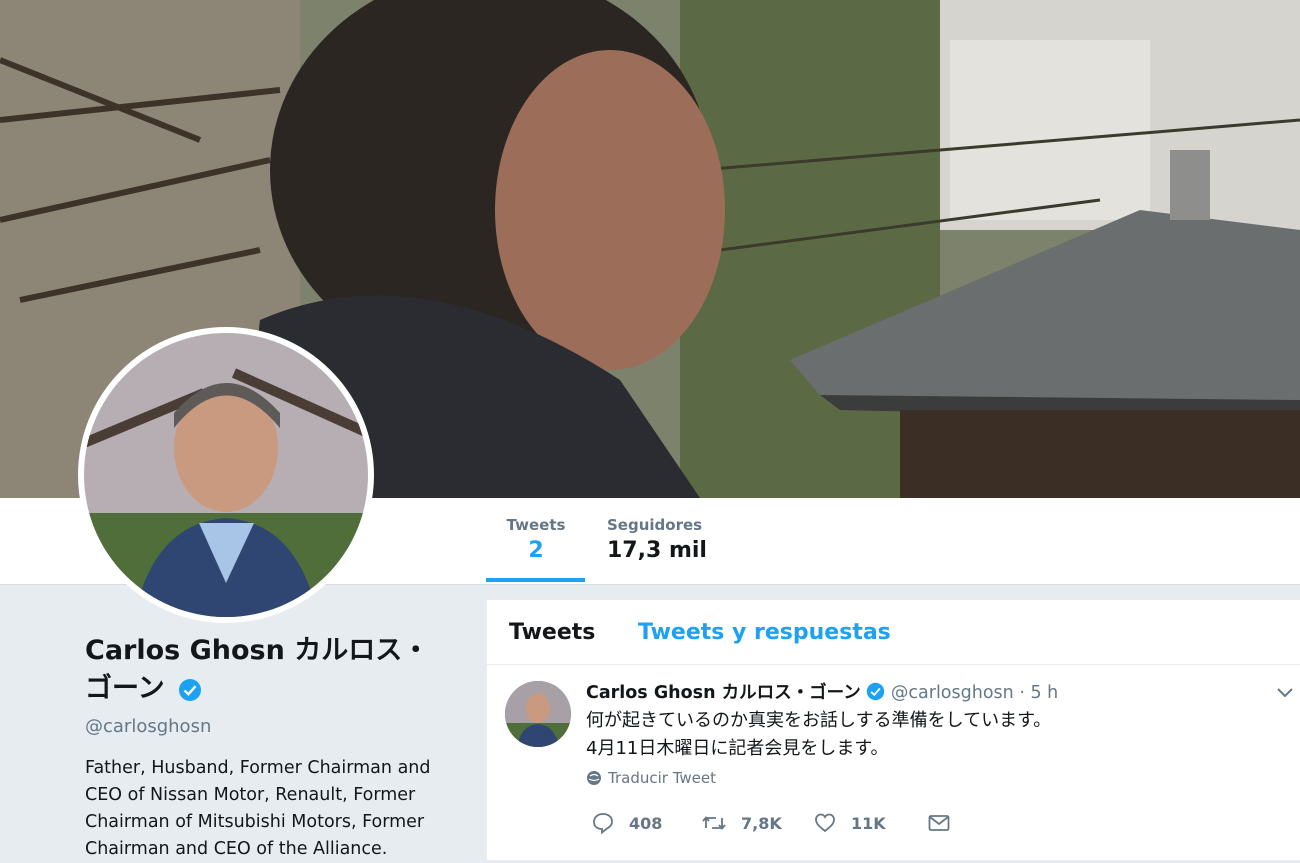 This screenshot has height=863, width=1300. I want to click on profile-avatar, so click(226, 475).